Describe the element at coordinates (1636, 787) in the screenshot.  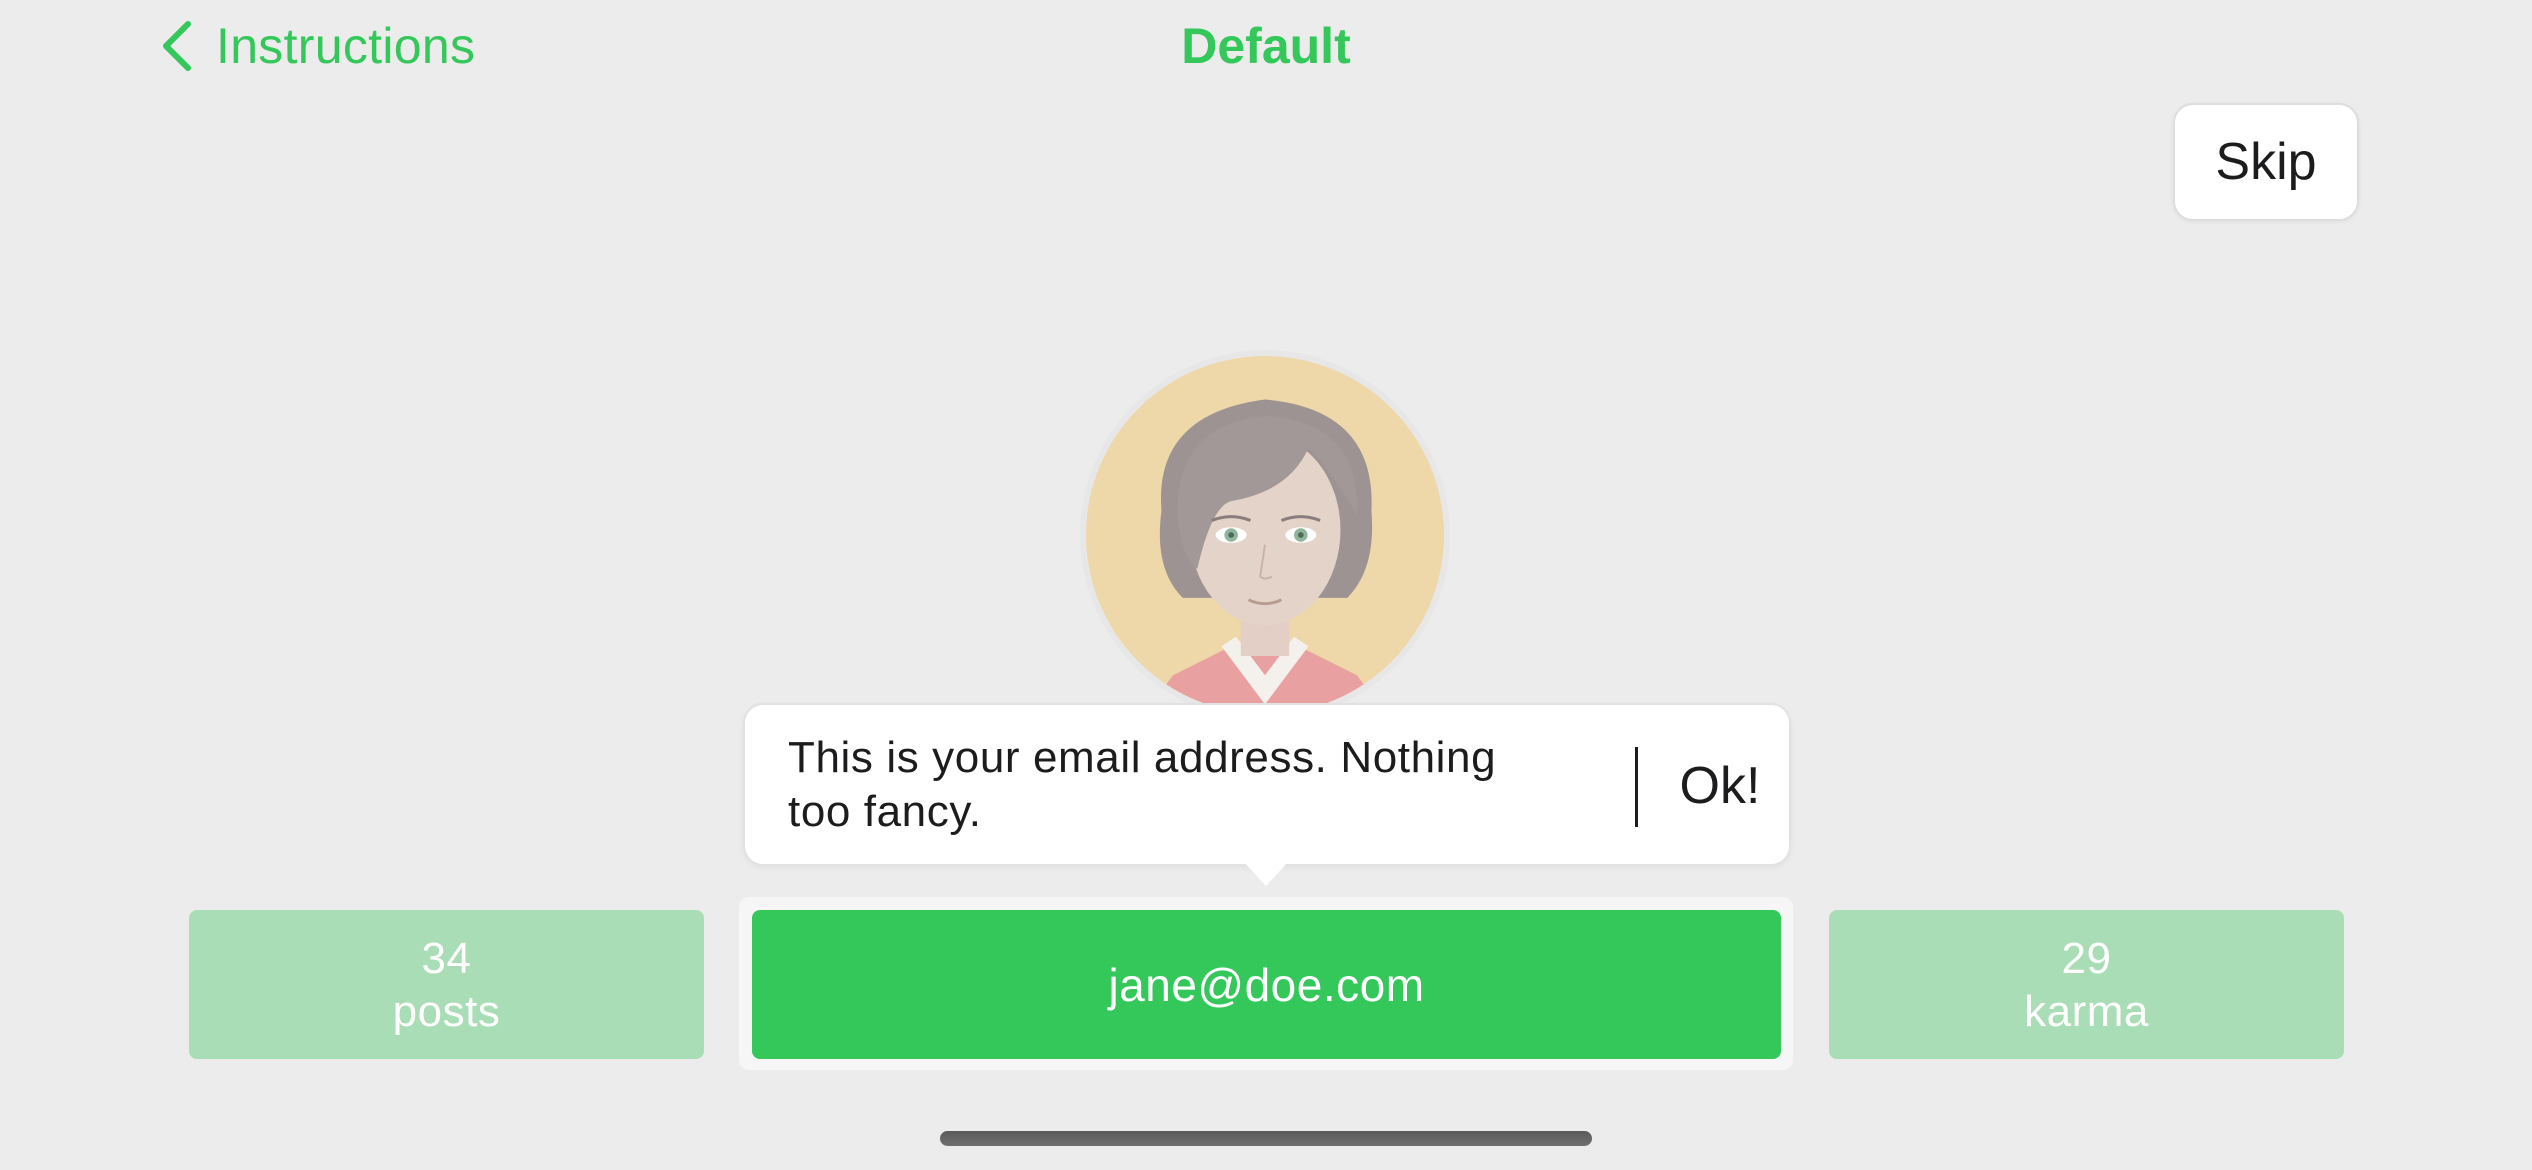
I see `tooltip-divider` at that location.